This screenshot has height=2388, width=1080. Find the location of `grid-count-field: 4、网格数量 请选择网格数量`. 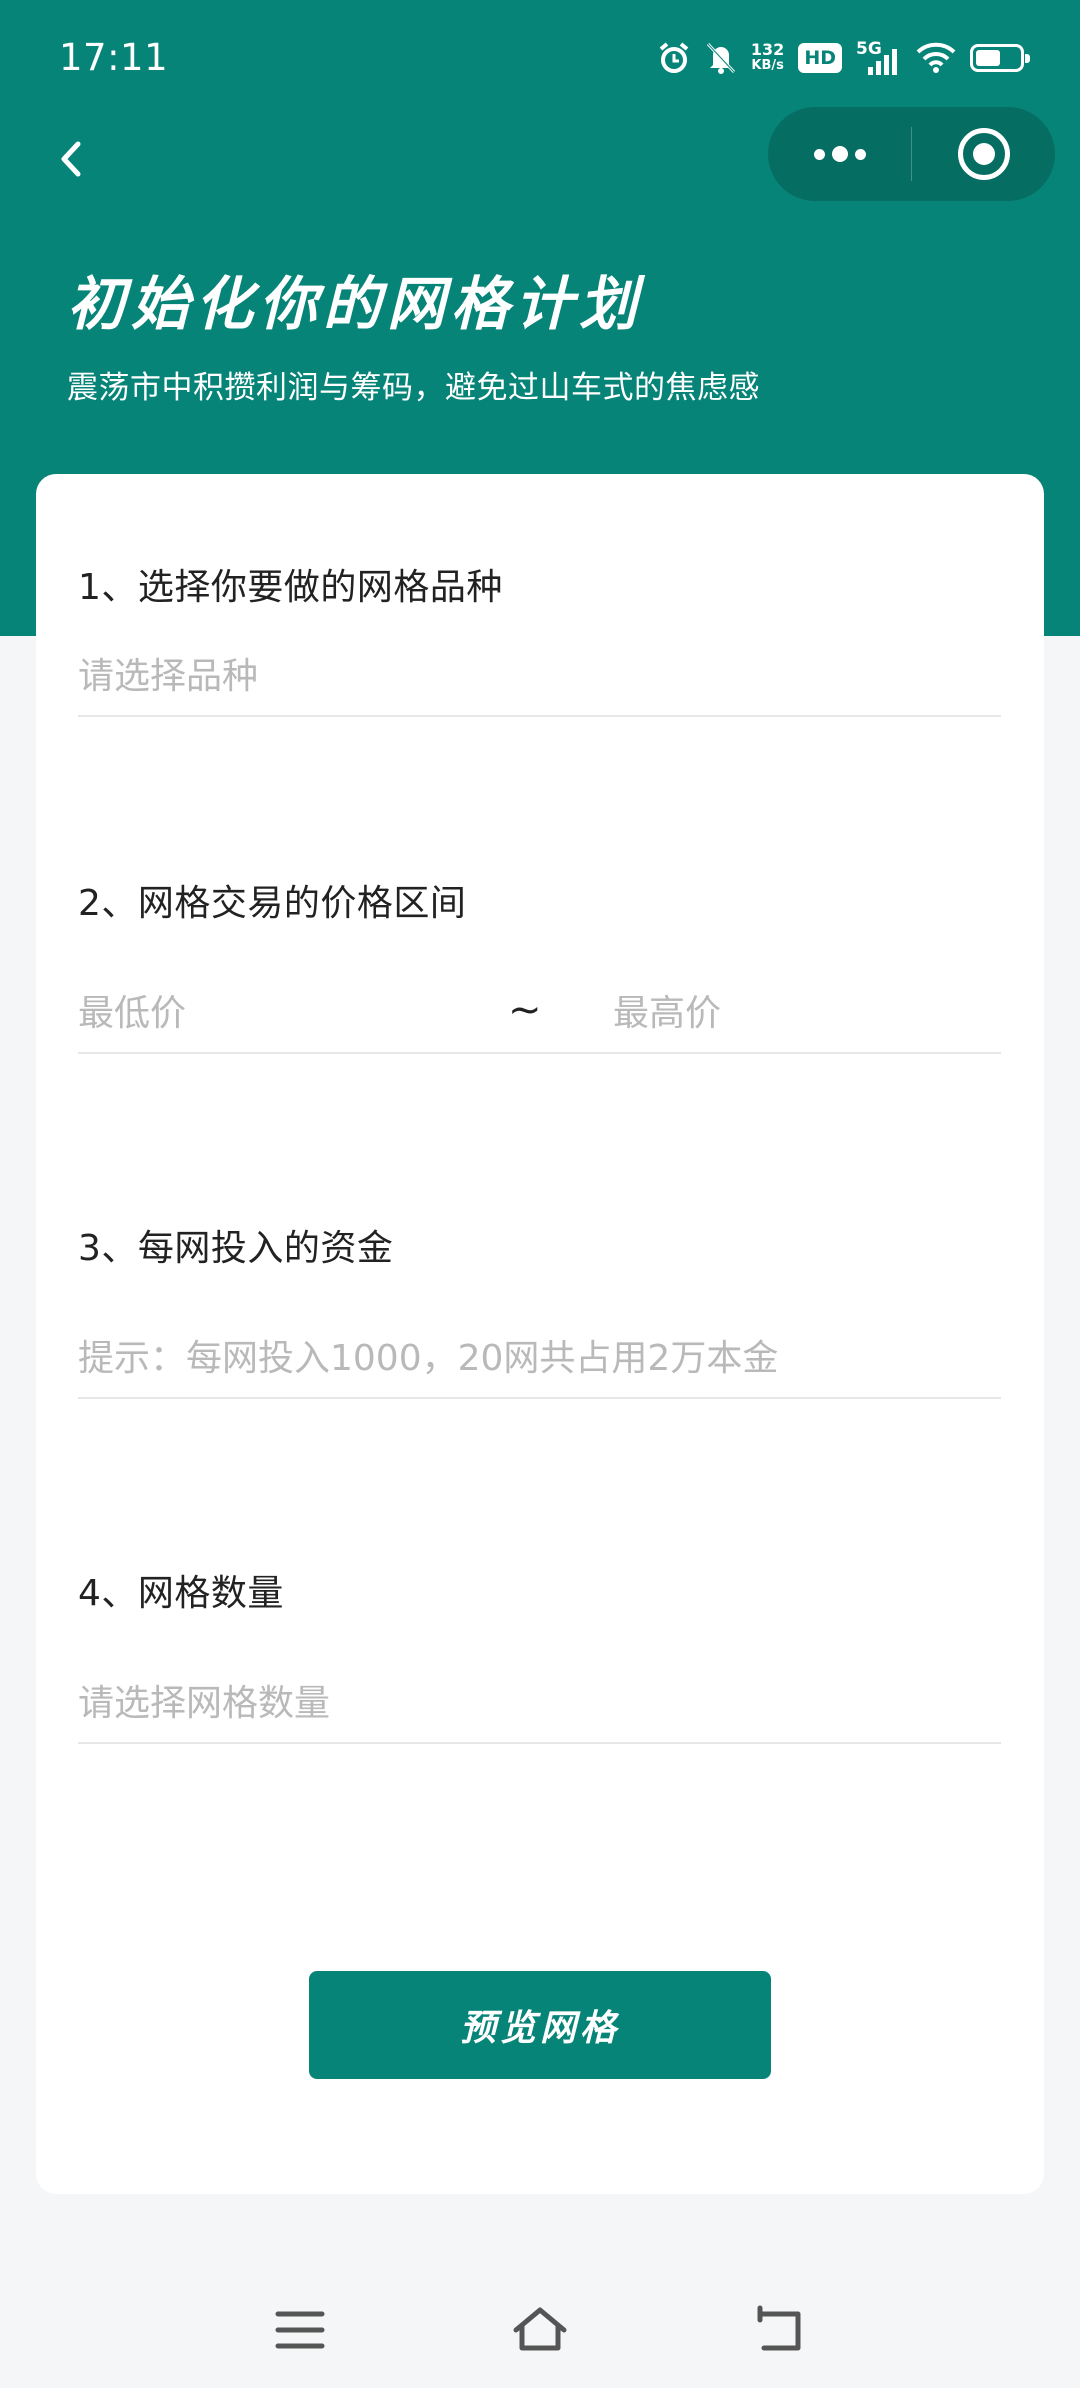

grid-count-field: 4、网格数量 请选择网格数量 is located at coordinates (539, 1654).